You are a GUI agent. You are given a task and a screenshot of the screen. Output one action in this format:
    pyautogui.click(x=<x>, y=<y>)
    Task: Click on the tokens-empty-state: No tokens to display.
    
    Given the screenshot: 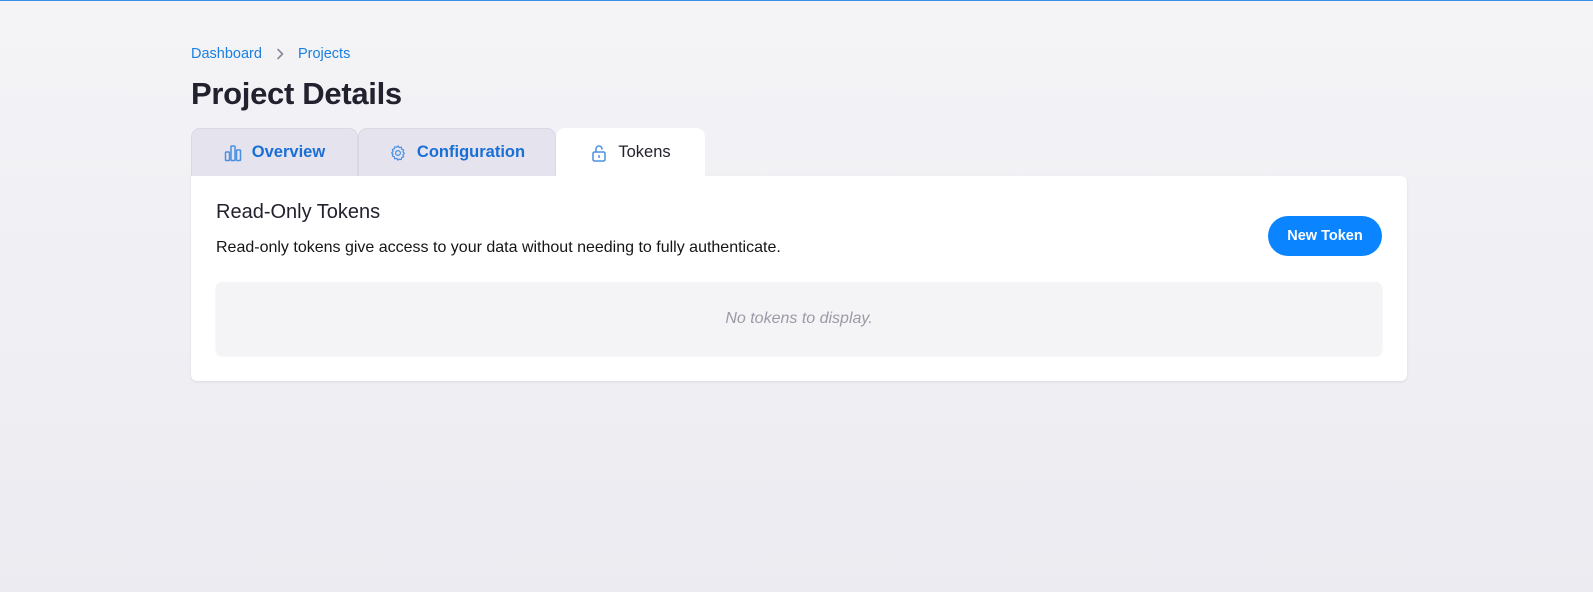 What is the action you would take?
    pyautogui.click(x=799, y=318)
    